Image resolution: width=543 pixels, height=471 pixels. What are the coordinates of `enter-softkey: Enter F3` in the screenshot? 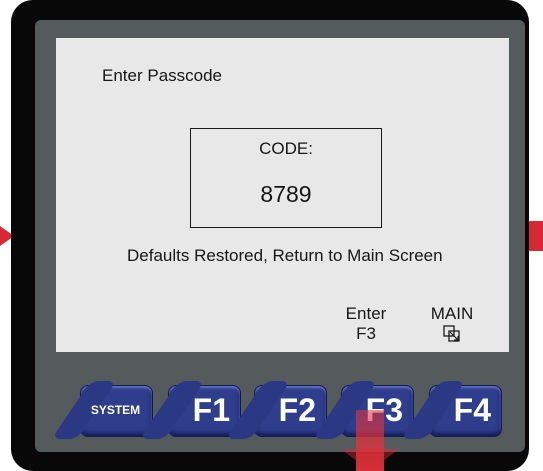 It's located at (366, 324).